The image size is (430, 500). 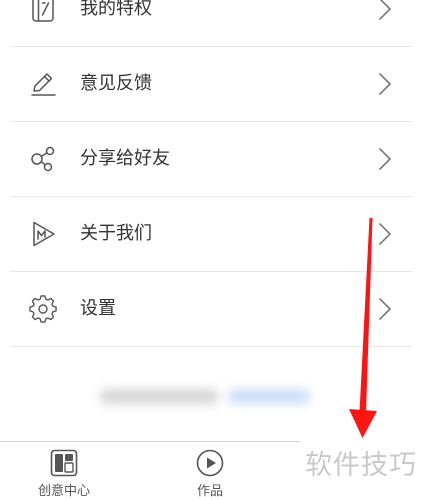 What do you see at coordinates (43, 159) in the screenshot?
I see `share-icon` at bounding box center [43, 159].